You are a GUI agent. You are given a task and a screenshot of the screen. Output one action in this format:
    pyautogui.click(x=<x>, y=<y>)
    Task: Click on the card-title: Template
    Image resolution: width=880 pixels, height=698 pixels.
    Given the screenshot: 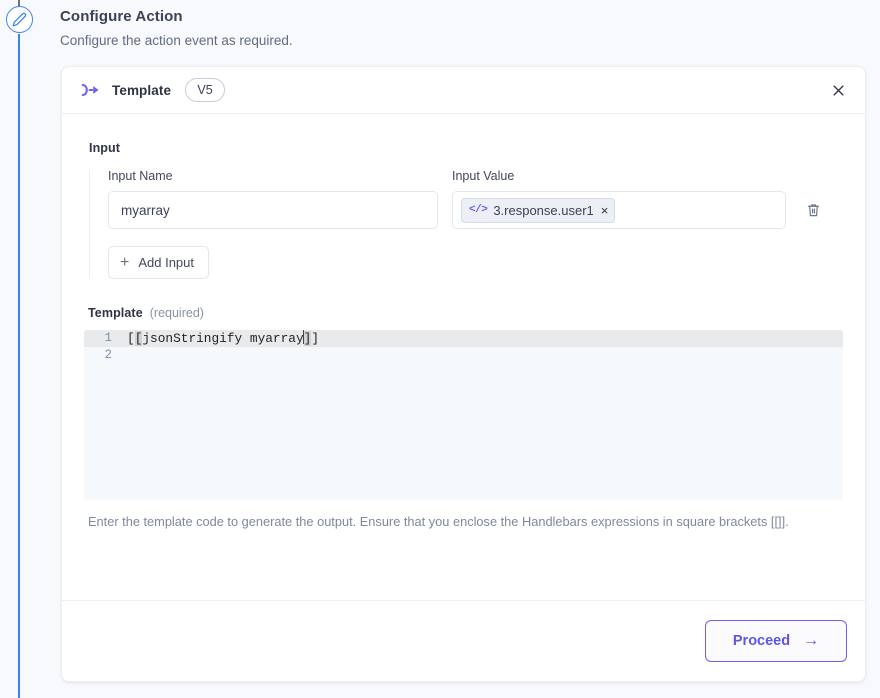 What is the action you would take?
    pyautogui.click(x=142, y=90)
    